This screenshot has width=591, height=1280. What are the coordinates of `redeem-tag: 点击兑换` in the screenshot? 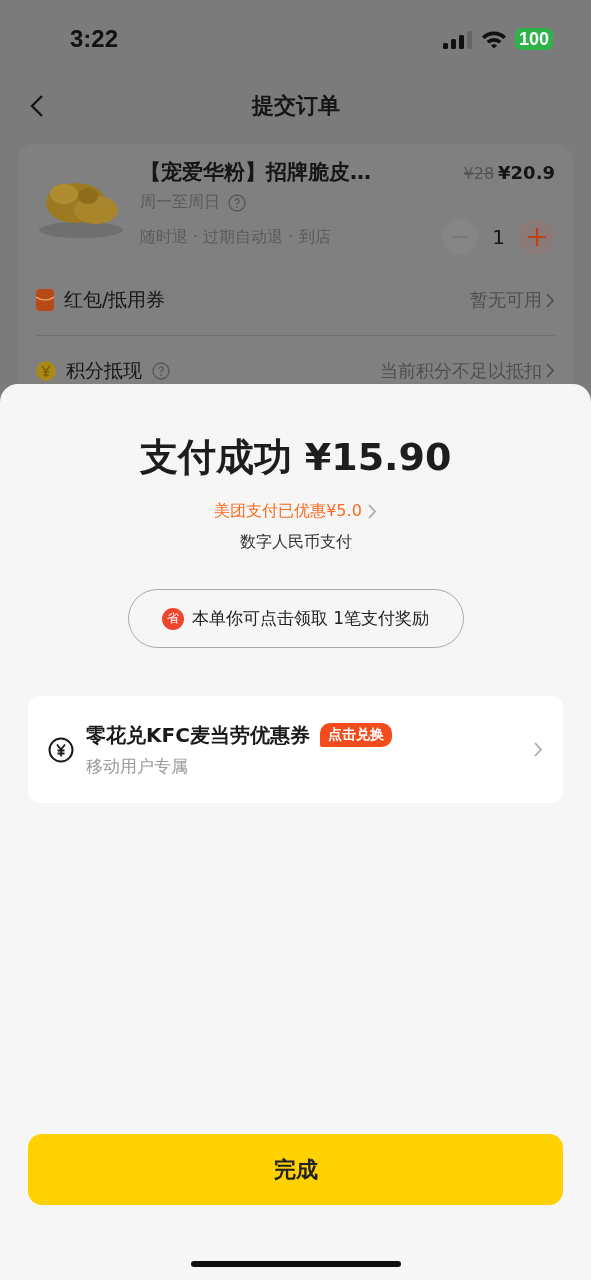 It's located at (355, 735).